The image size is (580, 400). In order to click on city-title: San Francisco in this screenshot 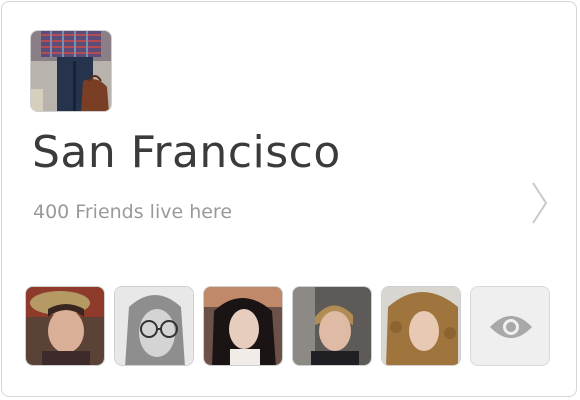, I will do `click(186, 152)`.